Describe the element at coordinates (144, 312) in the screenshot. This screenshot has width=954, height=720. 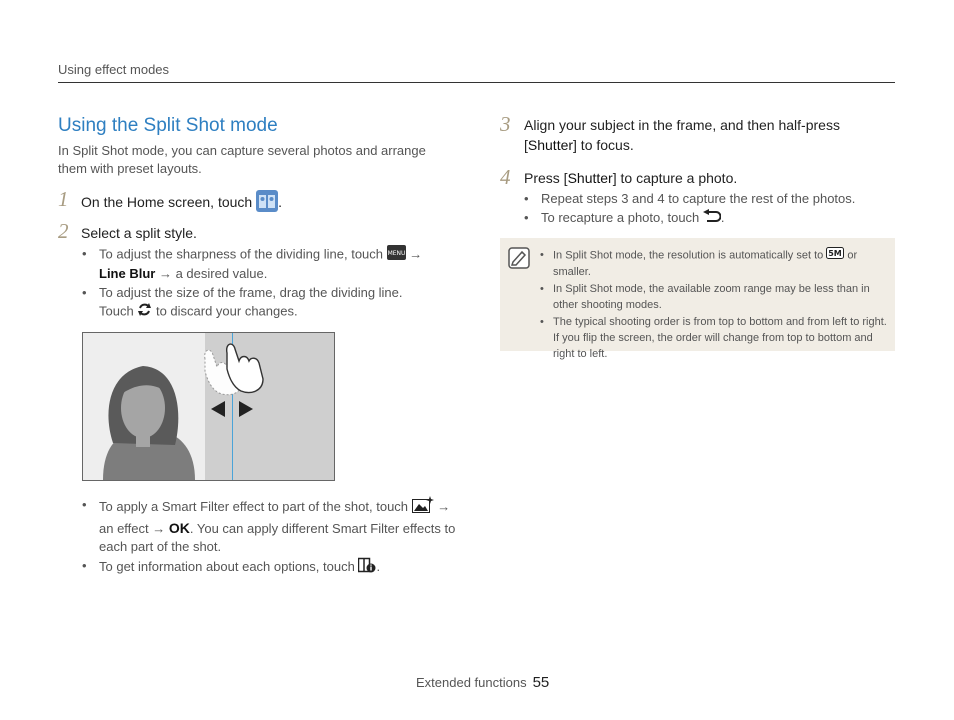
I see `reset-icon` at that location.